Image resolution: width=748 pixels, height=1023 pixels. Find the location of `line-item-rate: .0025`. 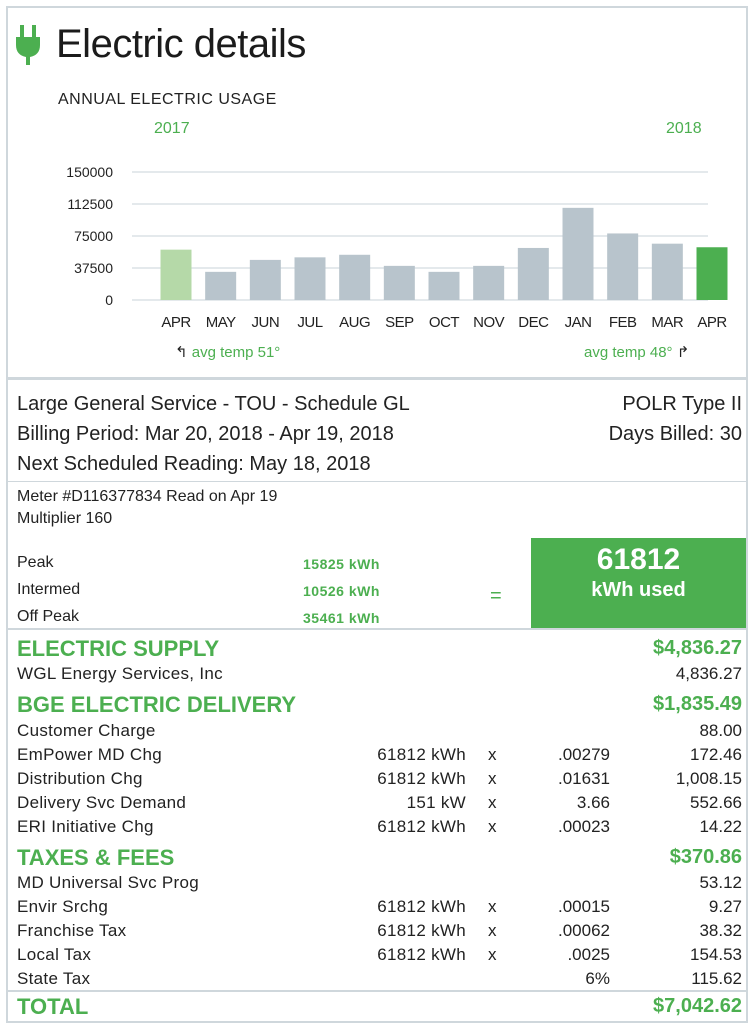

line-item-rate: .0025 is located at coordinates (588, 954).